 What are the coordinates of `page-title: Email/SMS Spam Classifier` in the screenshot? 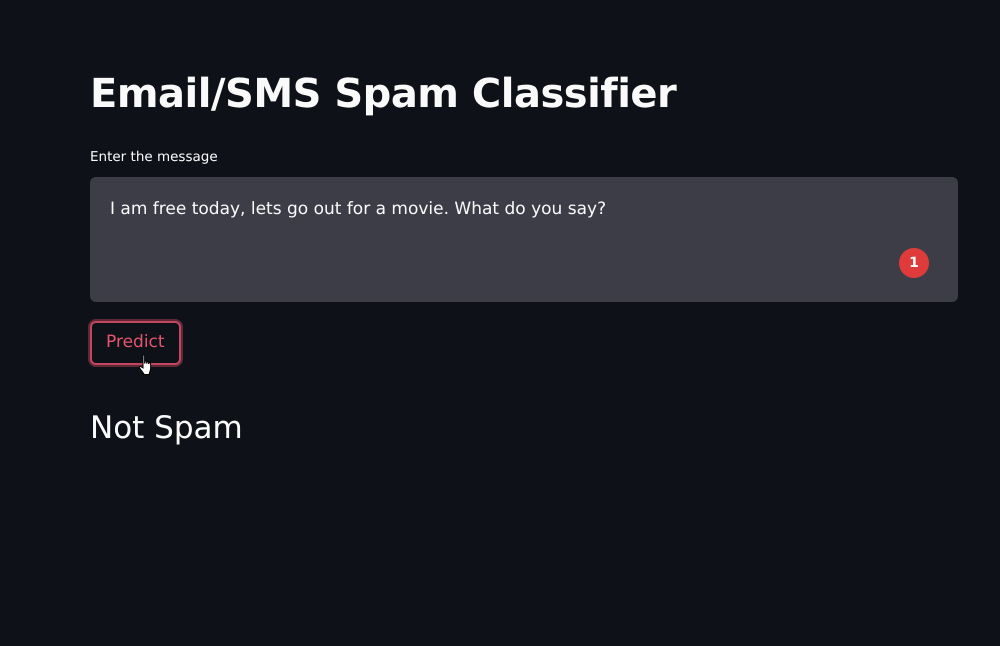 It's located at (384, 94).